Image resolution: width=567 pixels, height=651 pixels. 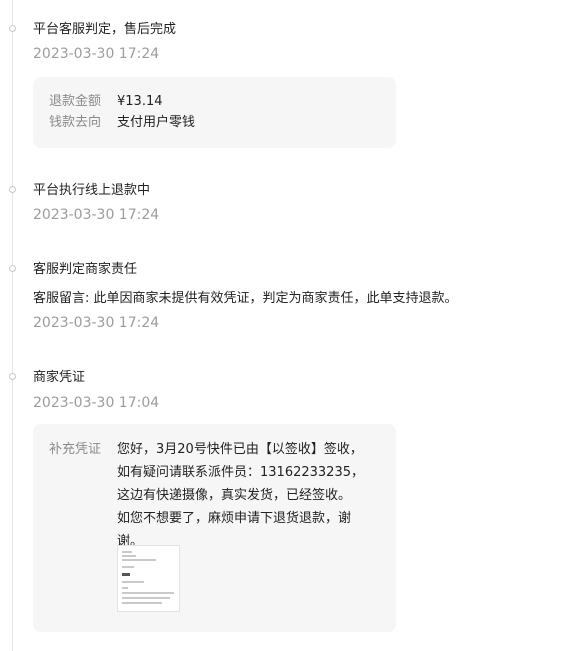 I want to click on timeline-line, so click(x=12, y=325).